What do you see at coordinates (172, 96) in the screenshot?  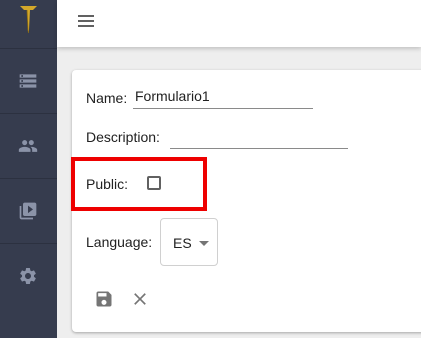 I see `name-input: Formulario1` at bounding box center [172, 96].